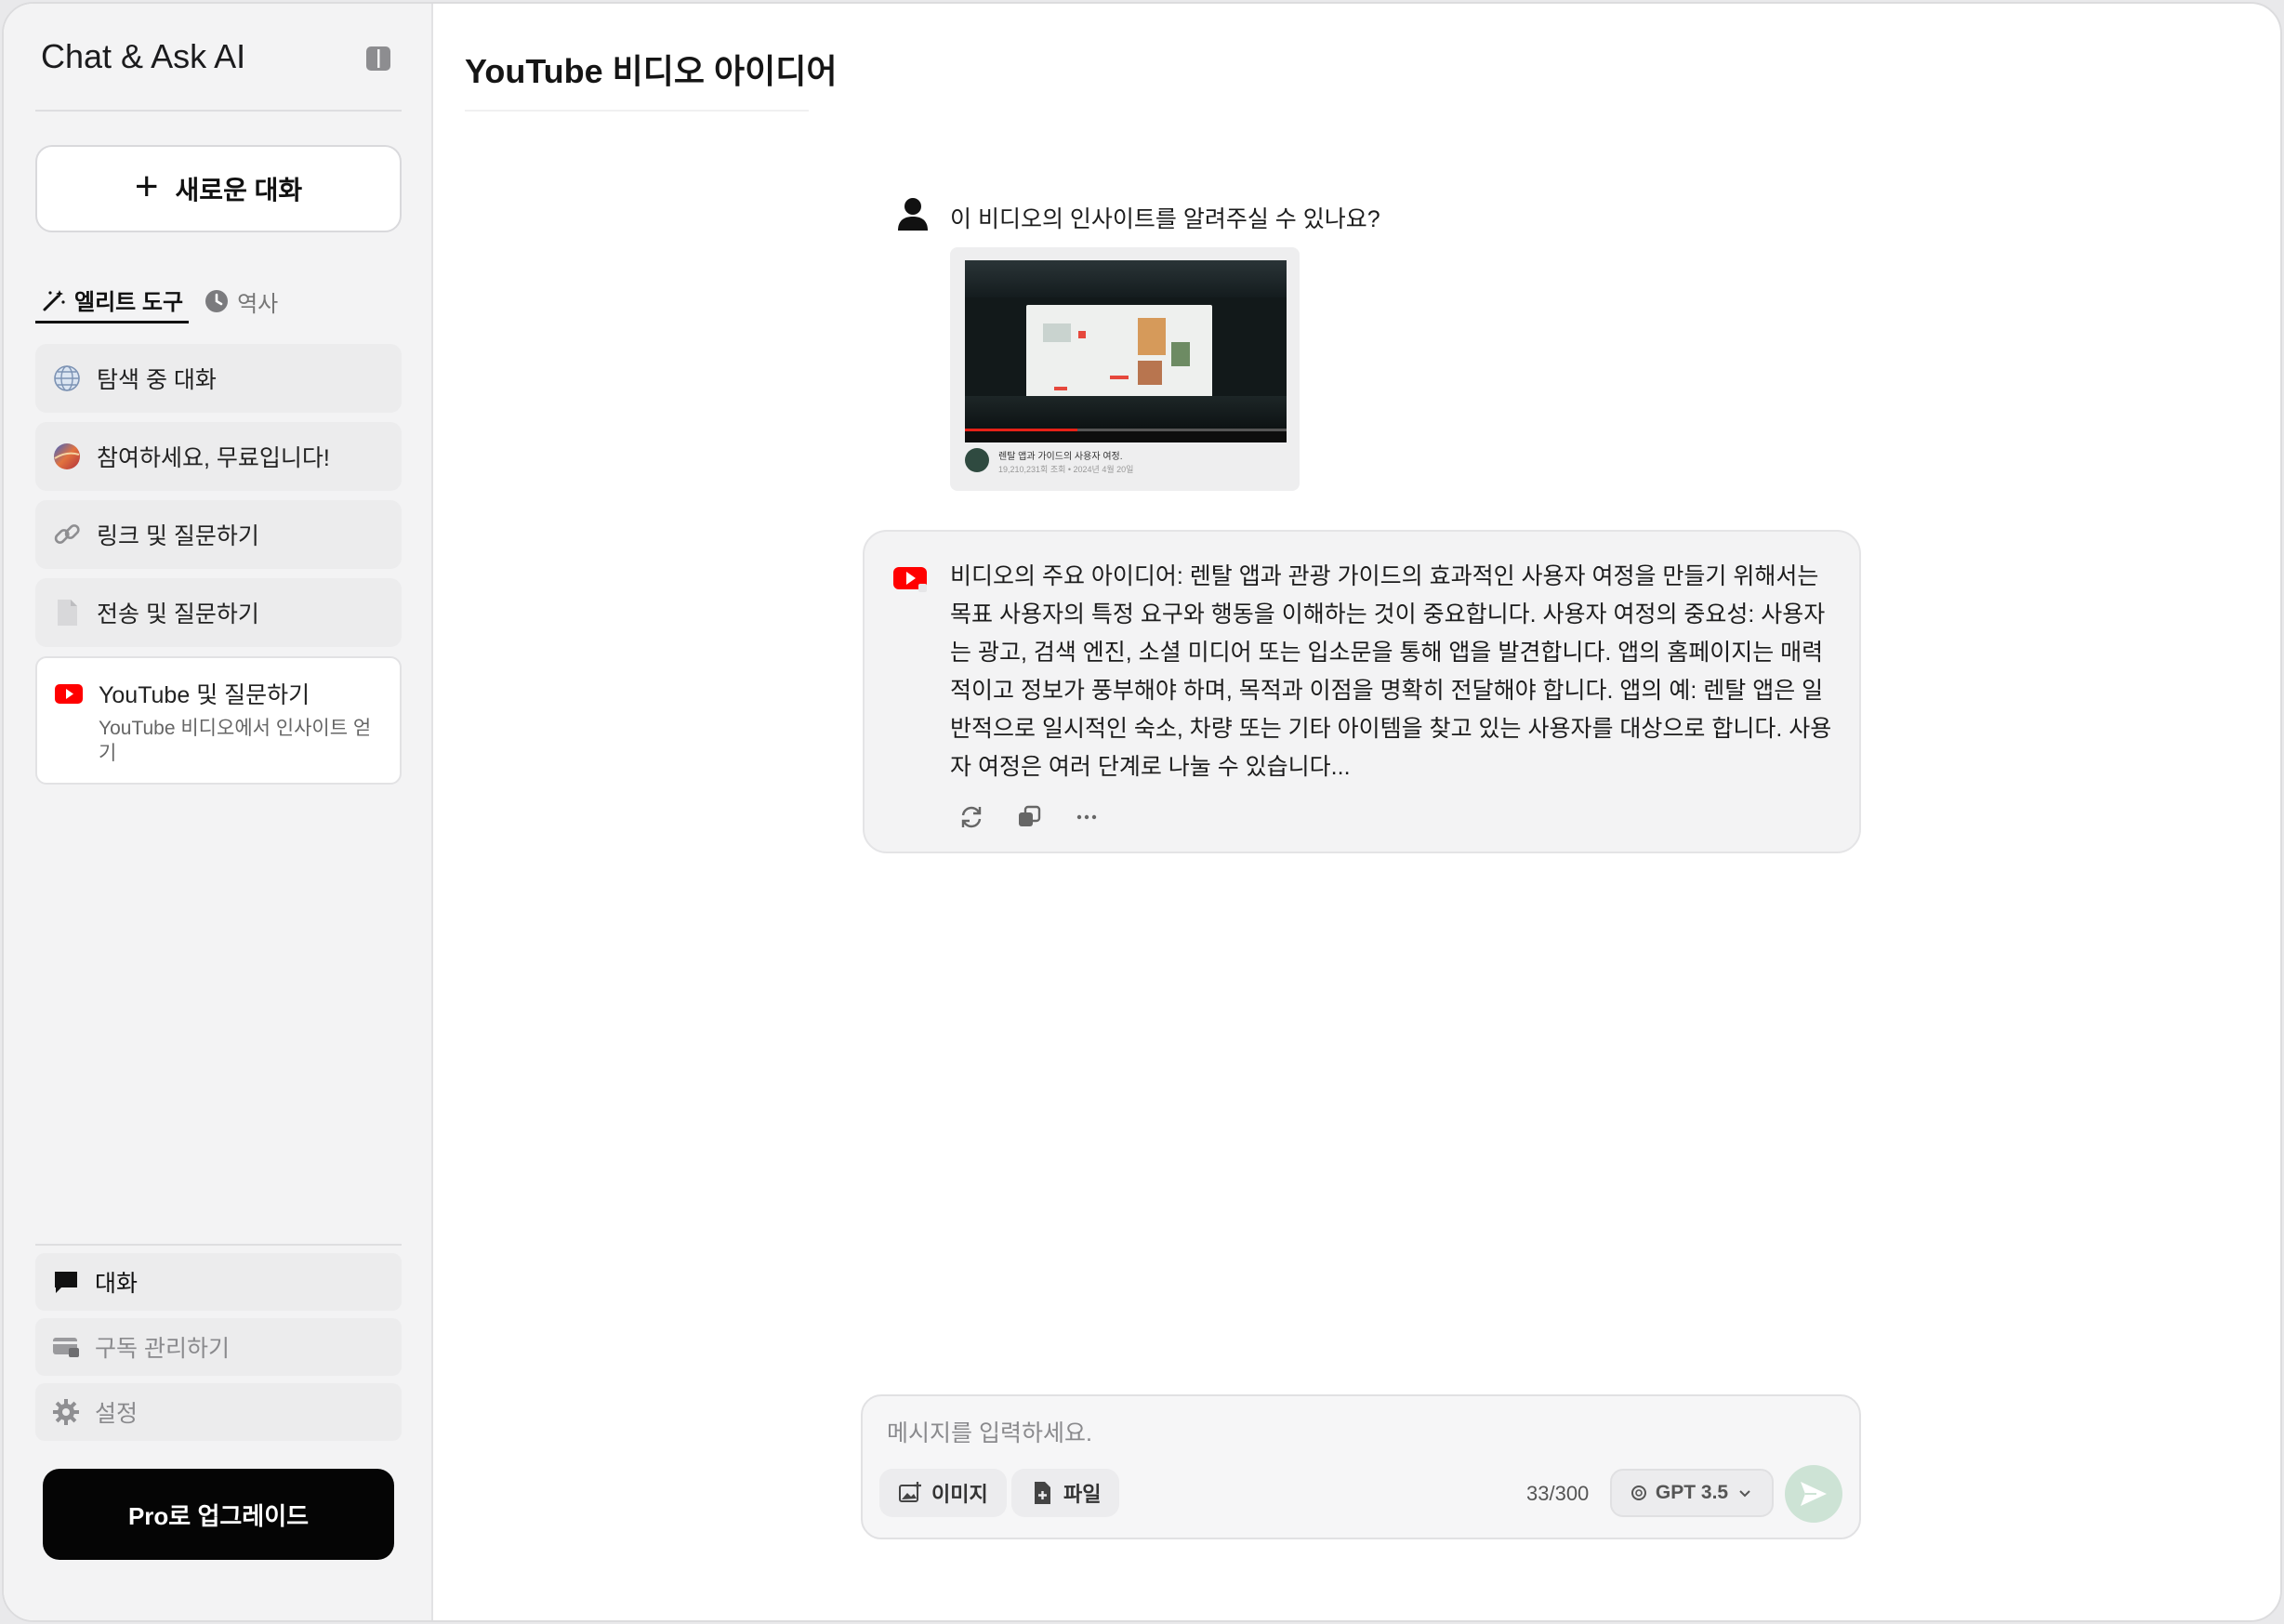 The height and width of the screenshot is (1624, 2284). Describe the element at coordinates (378, 59) in the screenshot. I see `sidebar-toggle-icon` at that location.